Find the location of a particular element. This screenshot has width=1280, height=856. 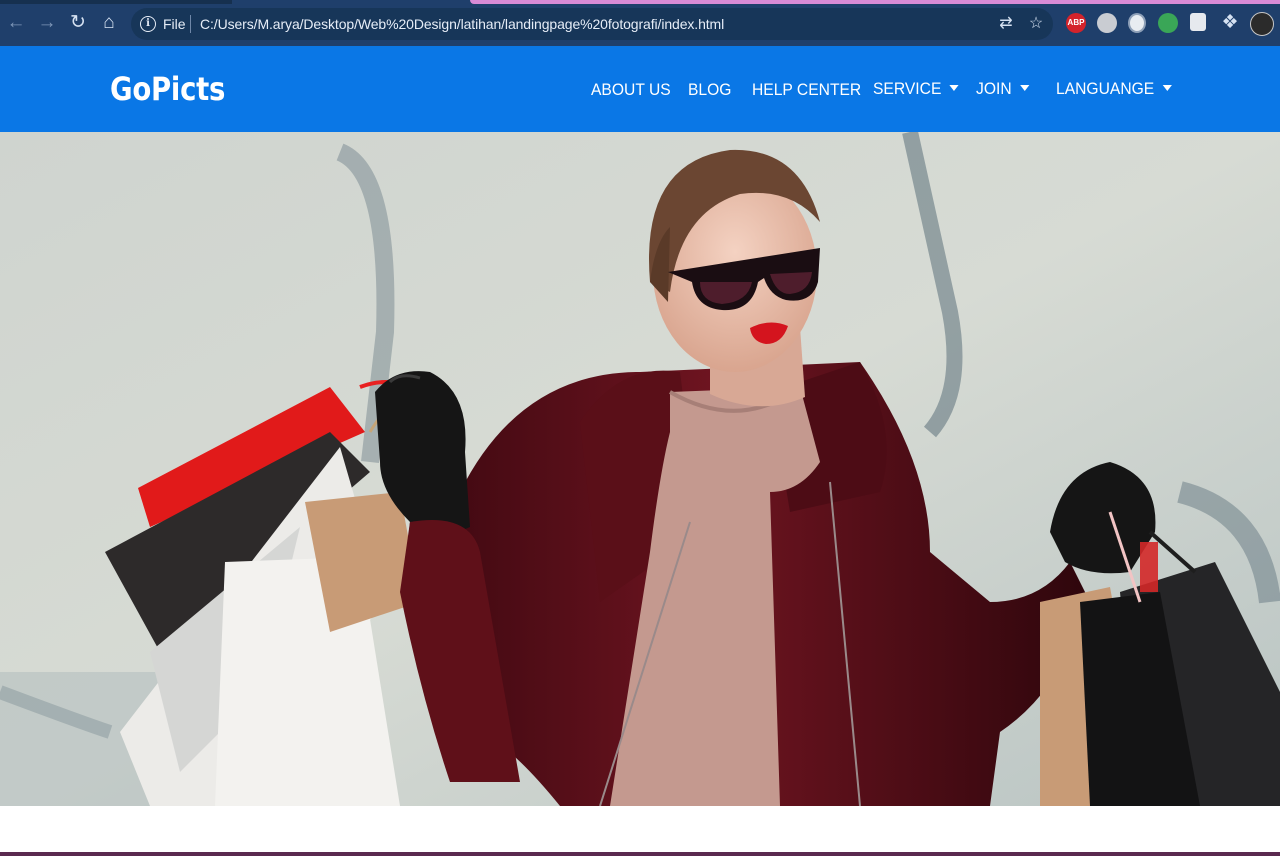

tab-strip is located at coordinates (116, 2).